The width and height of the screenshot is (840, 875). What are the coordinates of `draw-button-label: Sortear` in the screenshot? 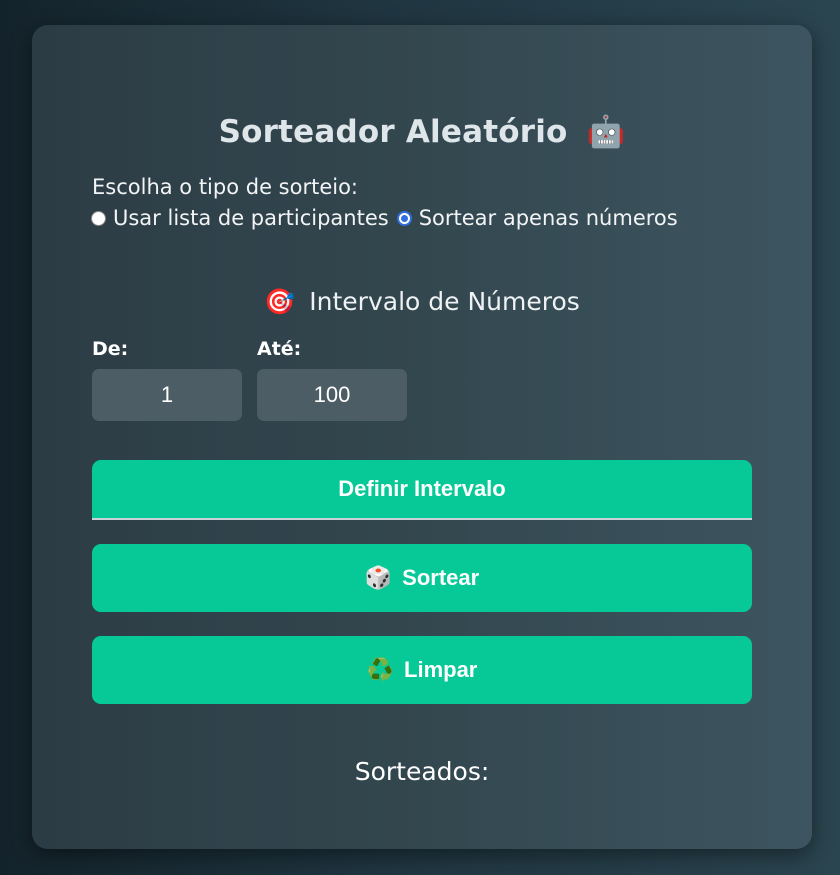 It's located at (441, 577).